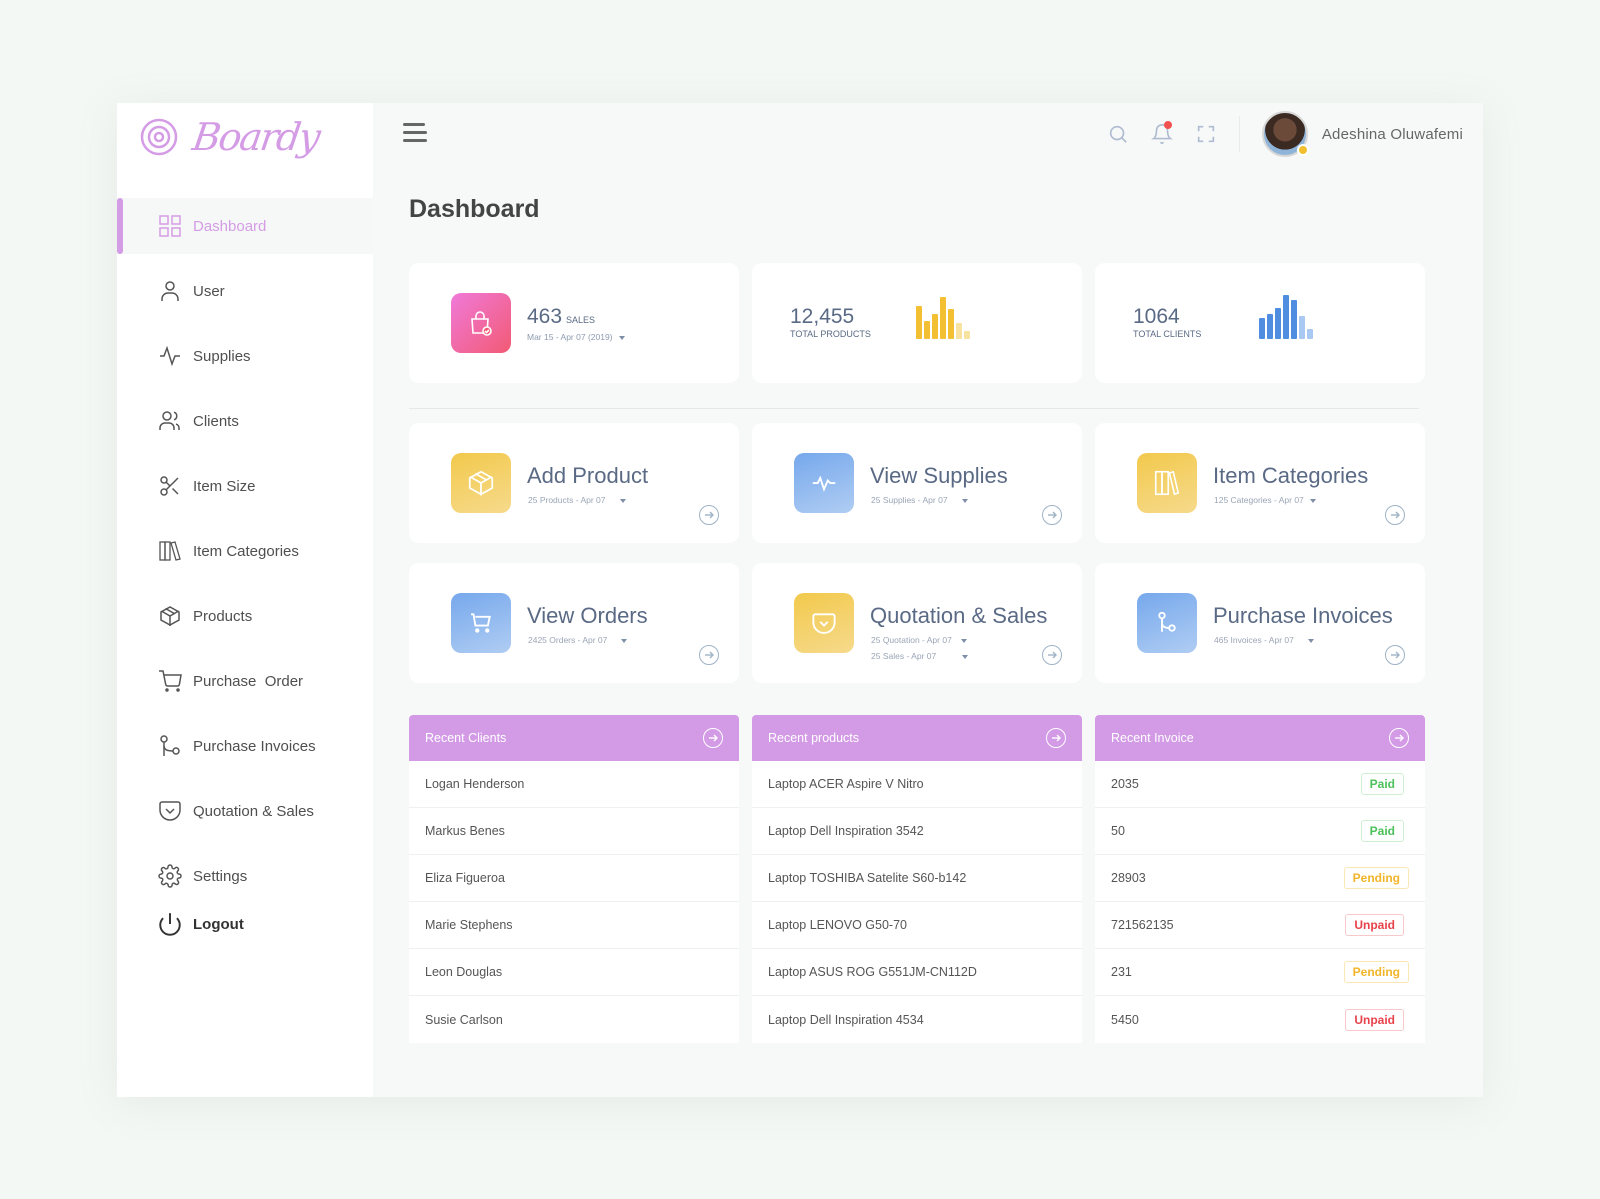 Image resolution: width=1600 pixels, height=1199 pixels. Describe the element at coordinates (245, 681) in the screenshot. I see `sidebar-item-purchase-order: Purchase Order` at that location.